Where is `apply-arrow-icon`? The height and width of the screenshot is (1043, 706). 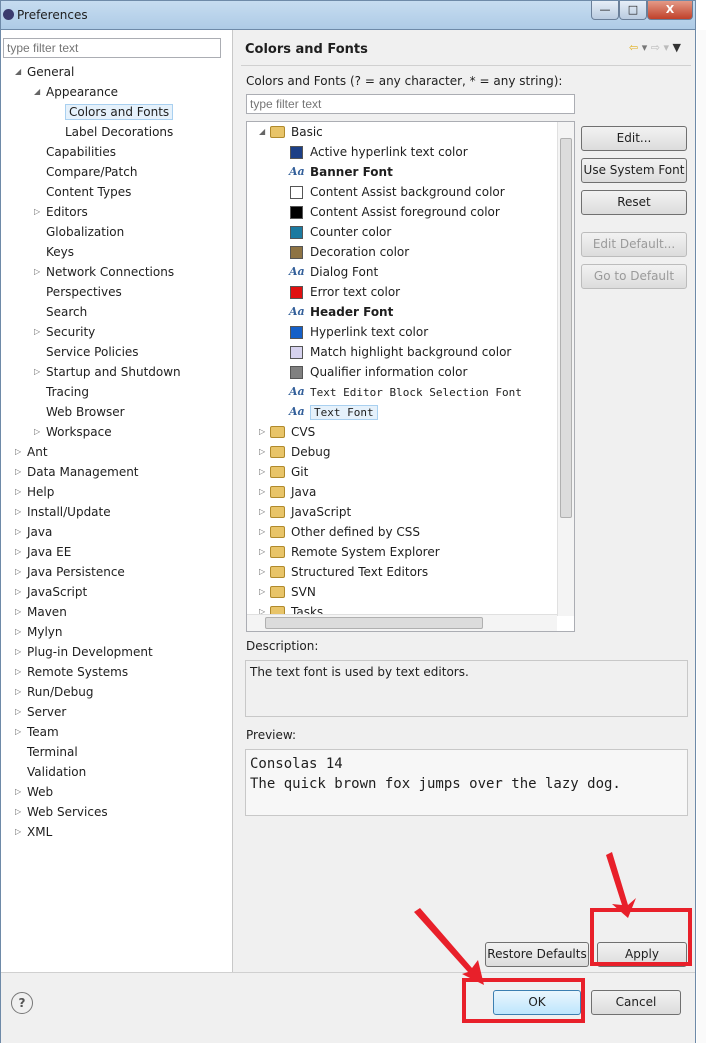 apply-arrow-icon is located at coordinates (621, 885).